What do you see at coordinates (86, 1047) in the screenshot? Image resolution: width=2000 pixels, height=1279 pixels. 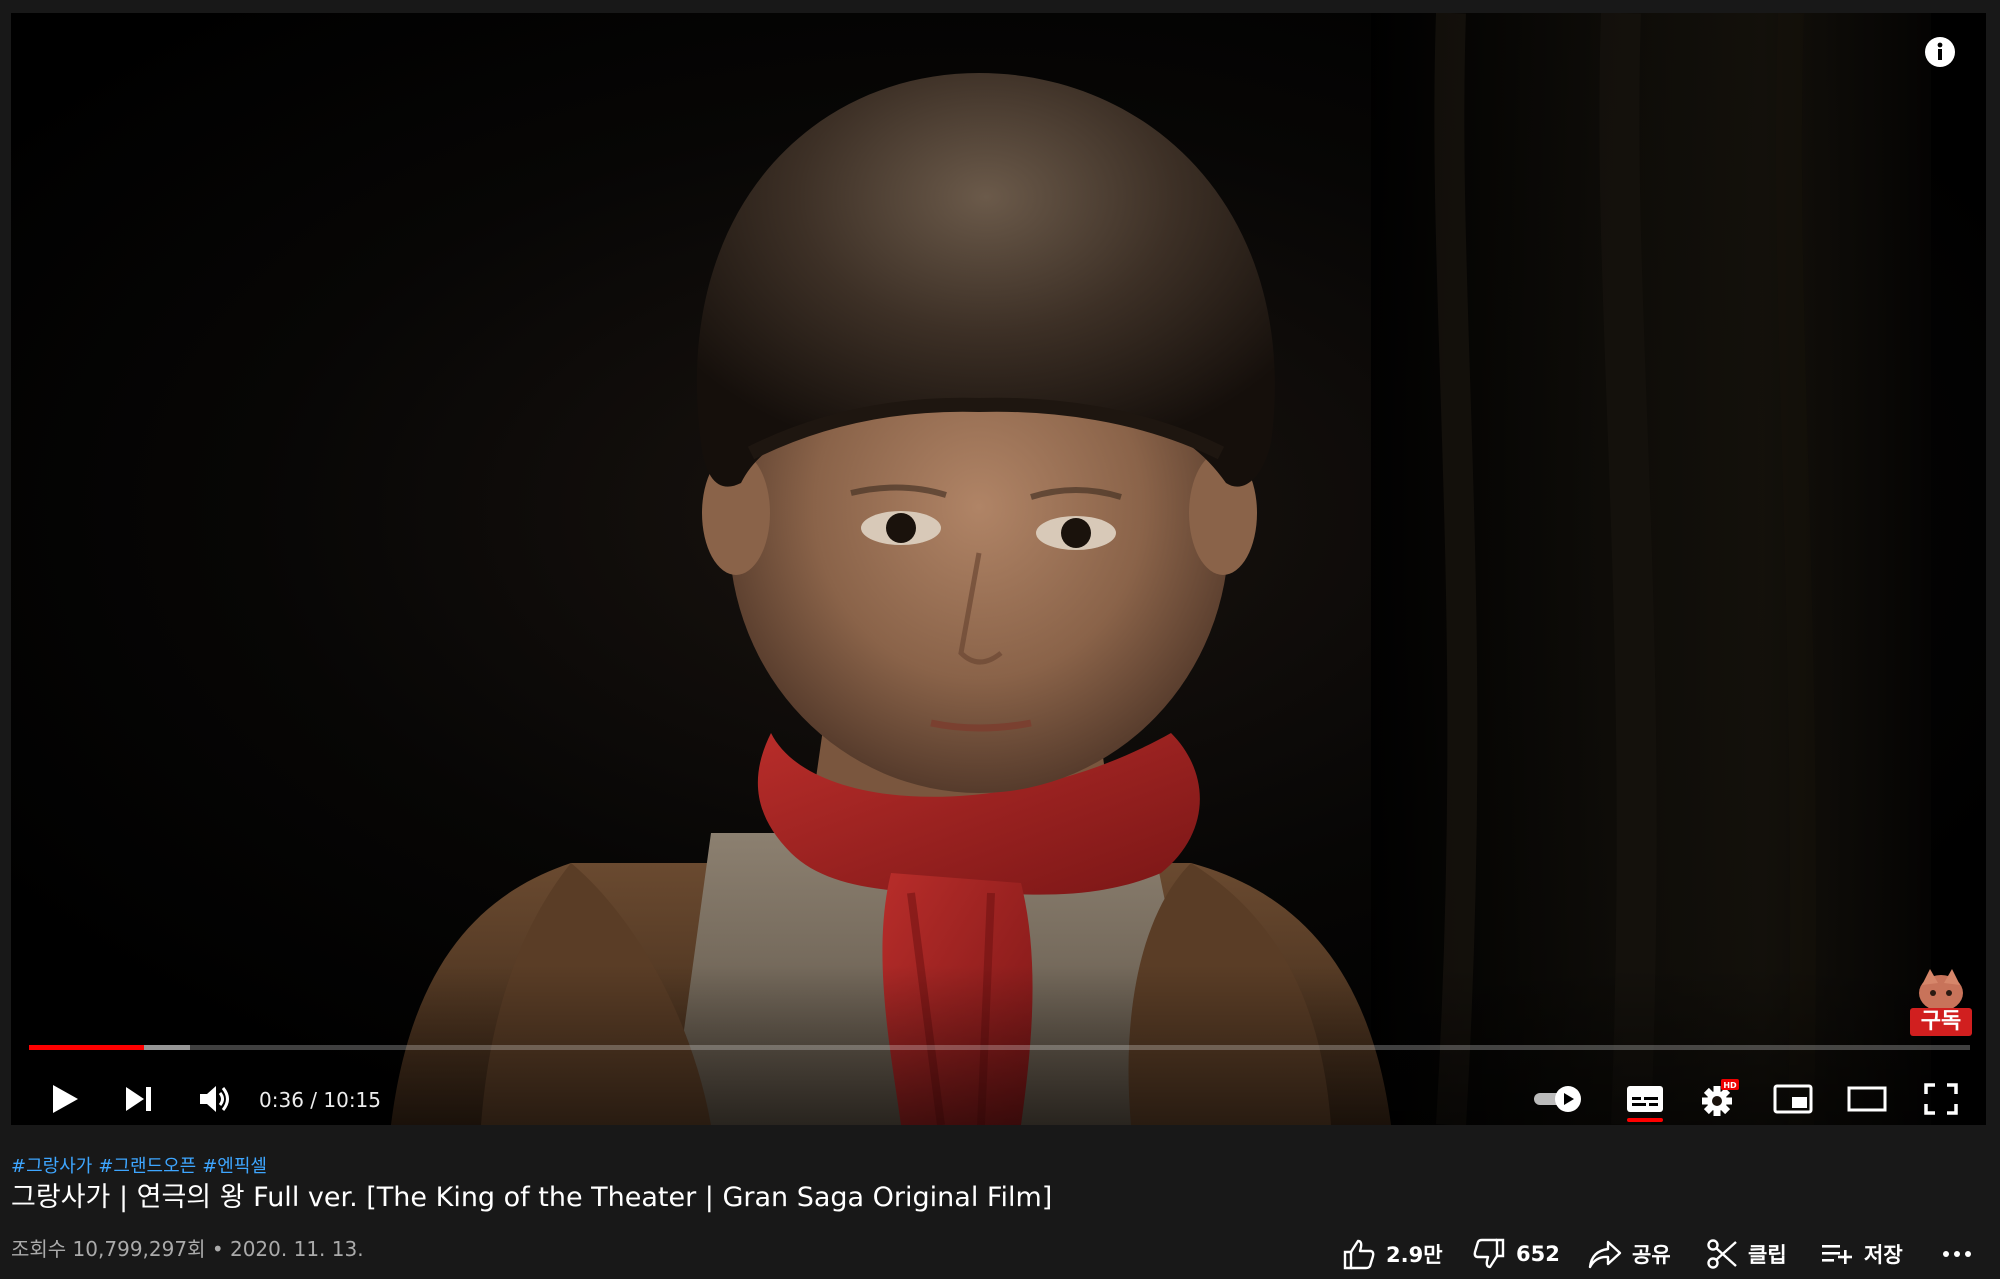 I see `progress-played` at bounding box center [86, 1047].